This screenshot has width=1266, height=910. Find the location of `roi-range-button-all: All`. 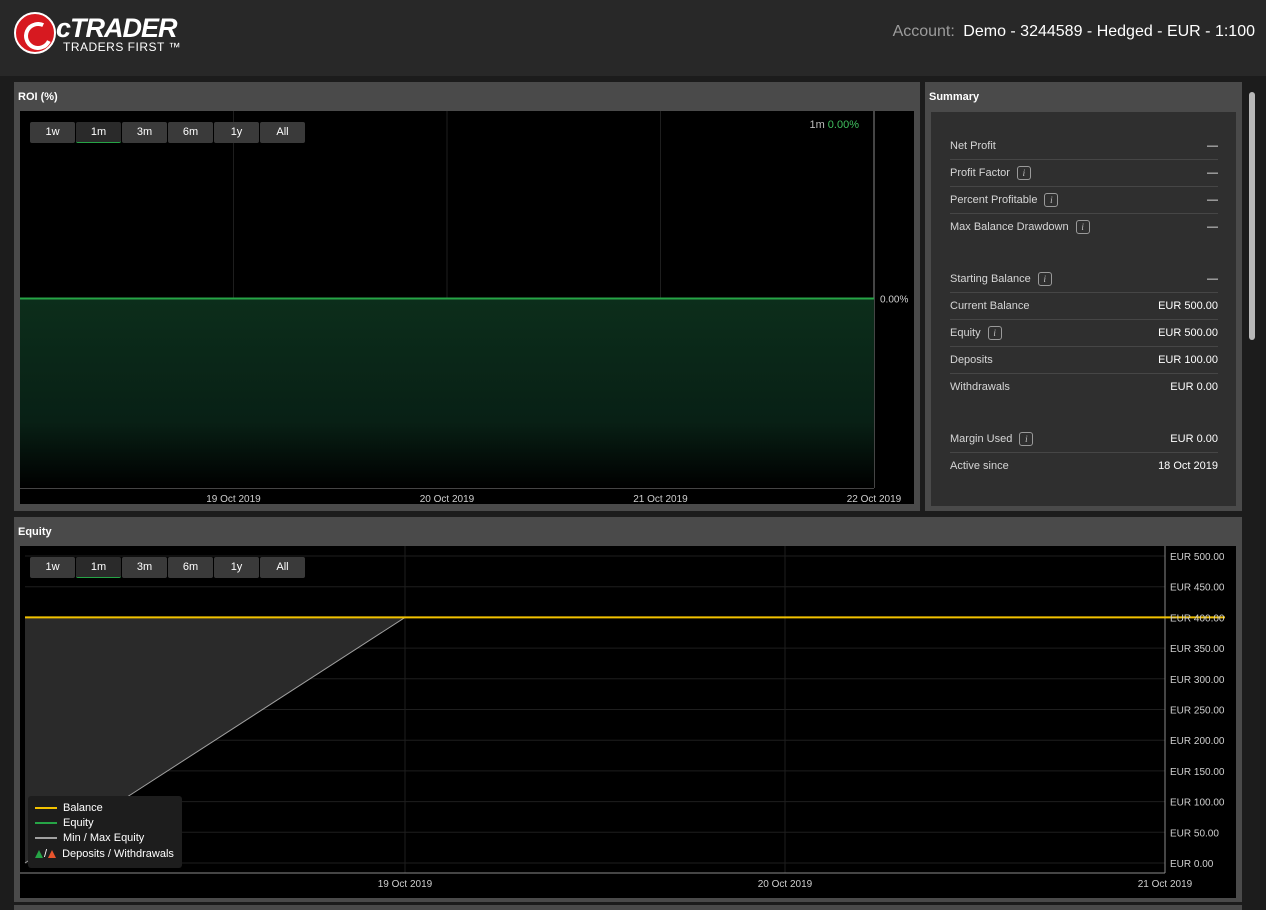

roi-range-button-all: All is located at coordinates (282, 132).